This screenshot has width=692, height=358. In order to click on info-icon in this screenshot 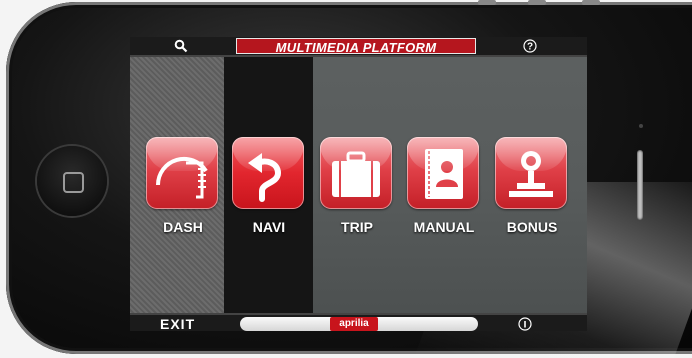, I will do `click(525, 324)`.